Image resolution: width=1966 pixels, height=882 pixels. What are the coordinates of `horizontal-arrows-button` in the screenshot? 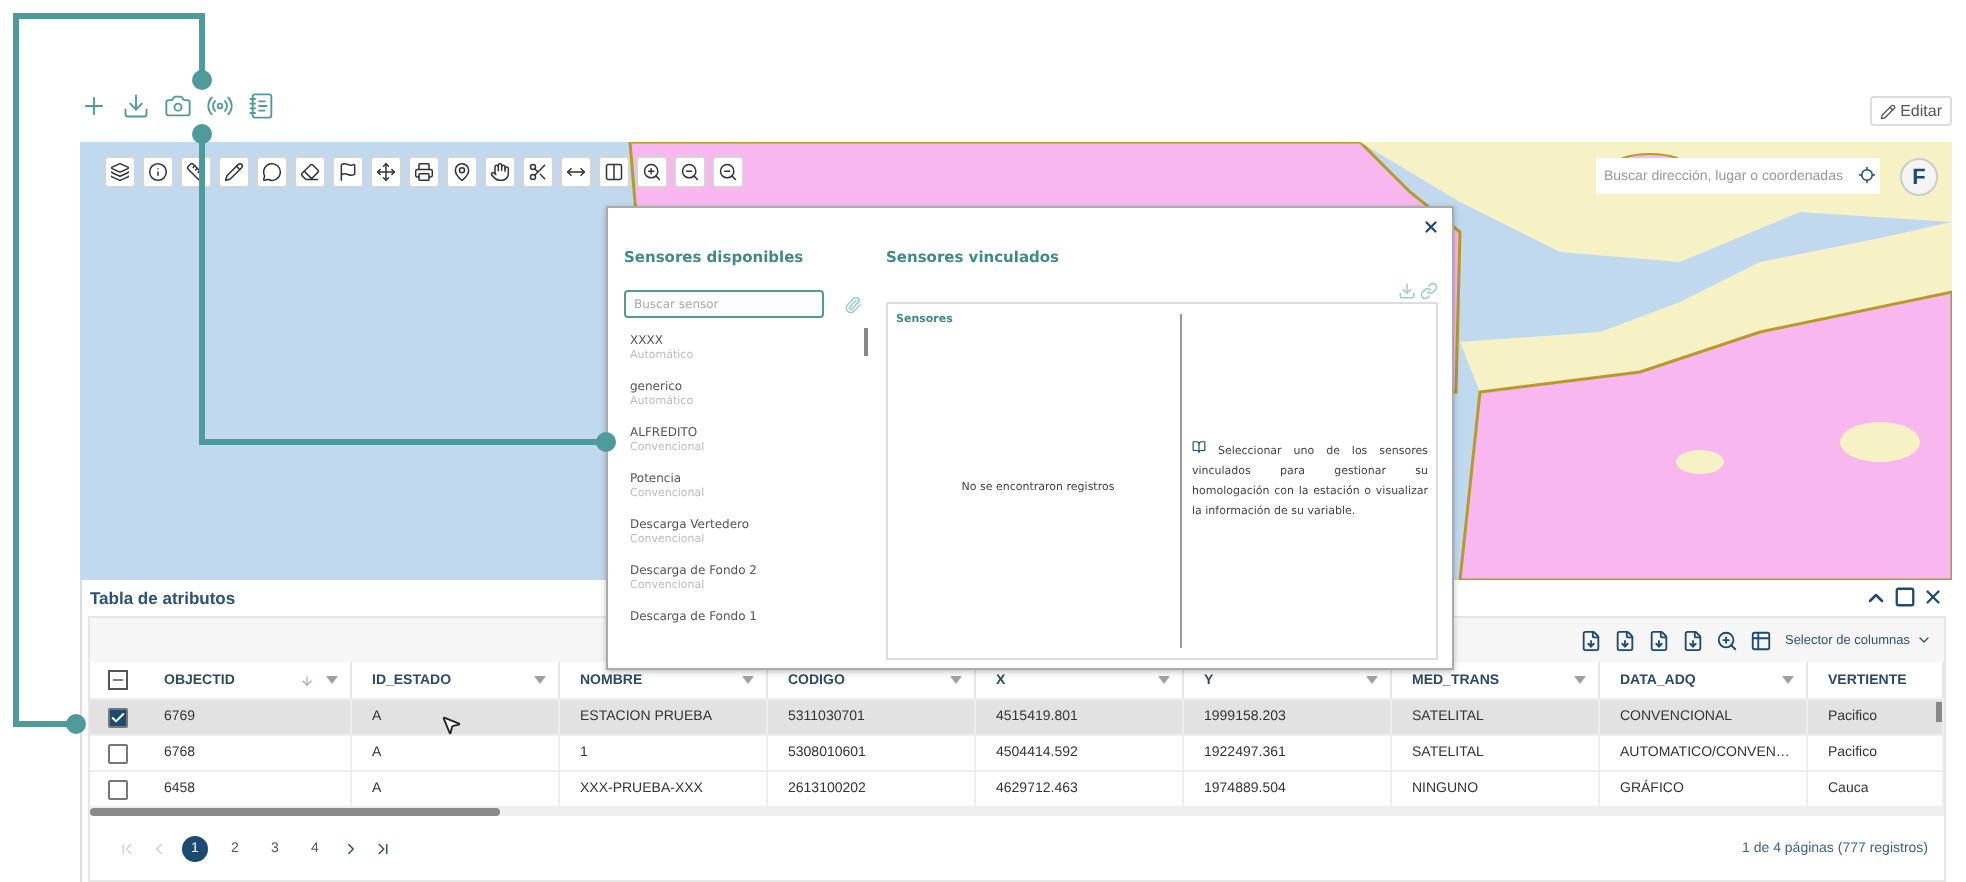 It's located at (576, 172).